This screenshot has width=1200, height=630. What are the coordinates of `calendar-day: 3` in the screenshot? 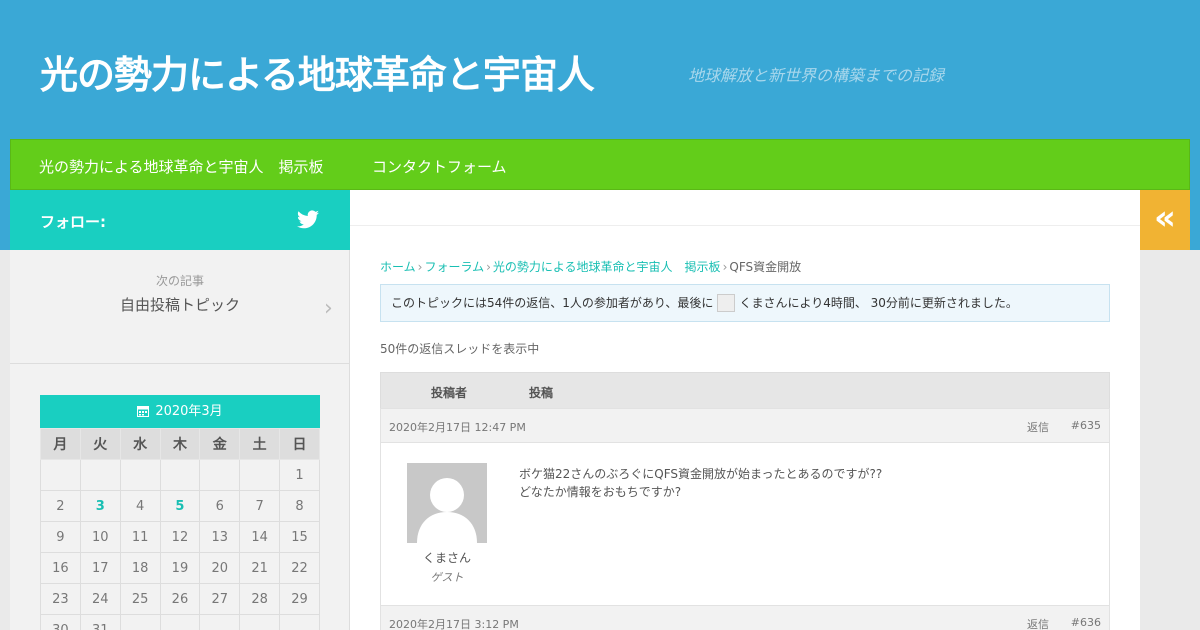 It's located at (100, 506).